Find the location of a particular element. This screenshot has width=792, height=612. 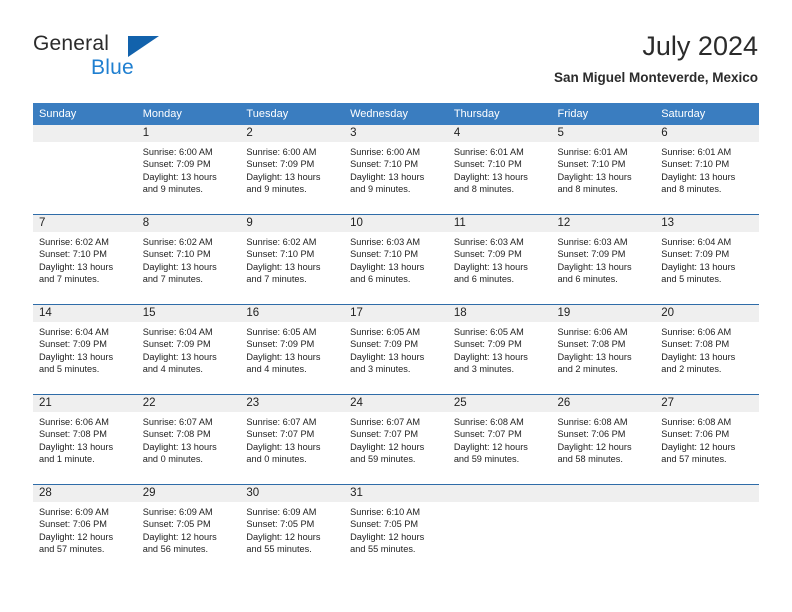

day-number: 12 is located at coordinates (603, 223).